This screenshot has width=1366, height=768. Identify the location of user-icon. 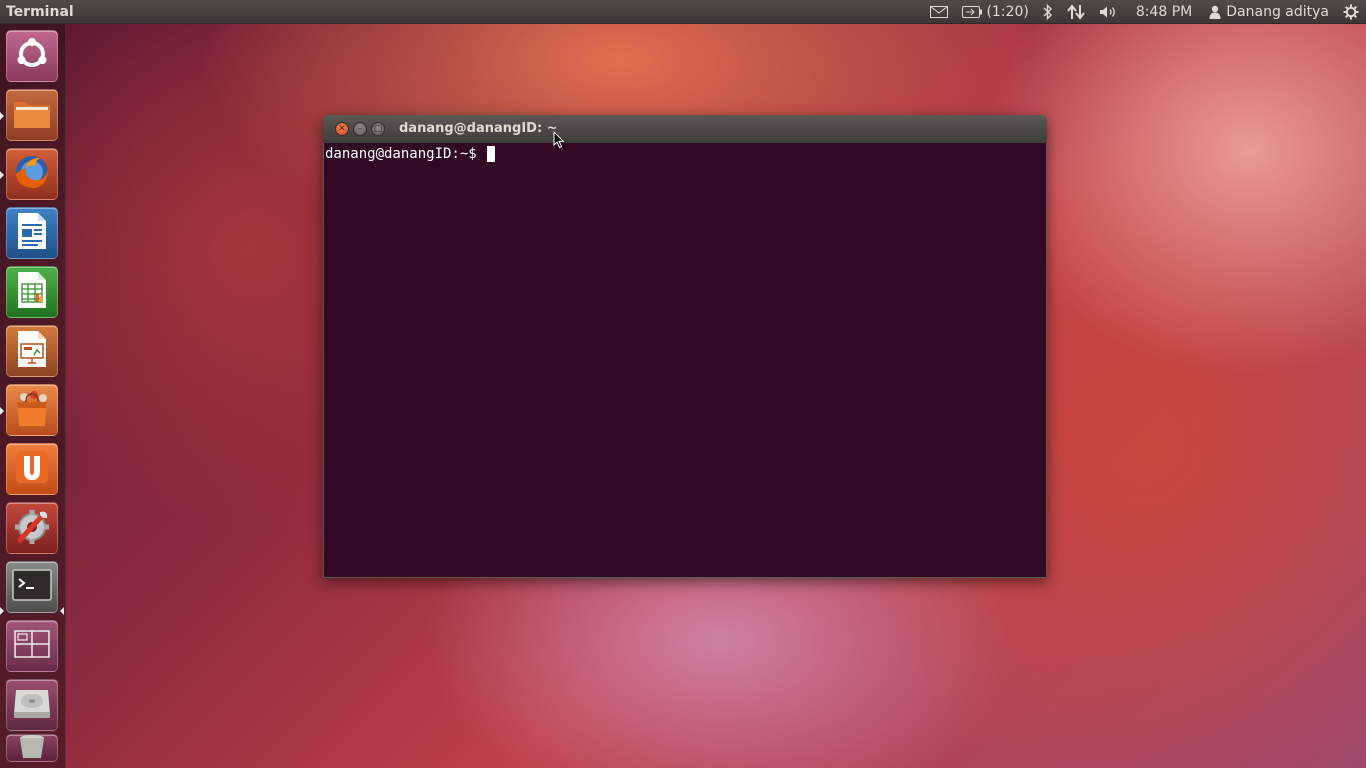
(1215, 12).